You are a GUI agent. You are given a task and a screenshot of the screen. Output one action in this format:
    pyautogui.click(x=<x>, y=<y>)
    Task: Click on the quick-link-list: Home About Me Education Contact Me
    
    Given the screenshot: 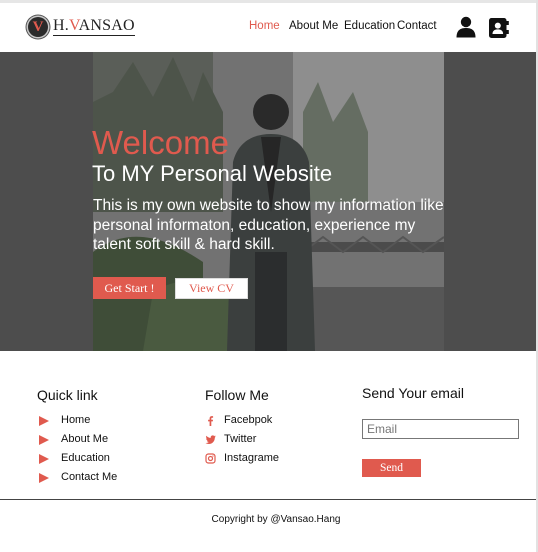 What is the action you would take?
    pyautogui.click(x=77, y=452)
    